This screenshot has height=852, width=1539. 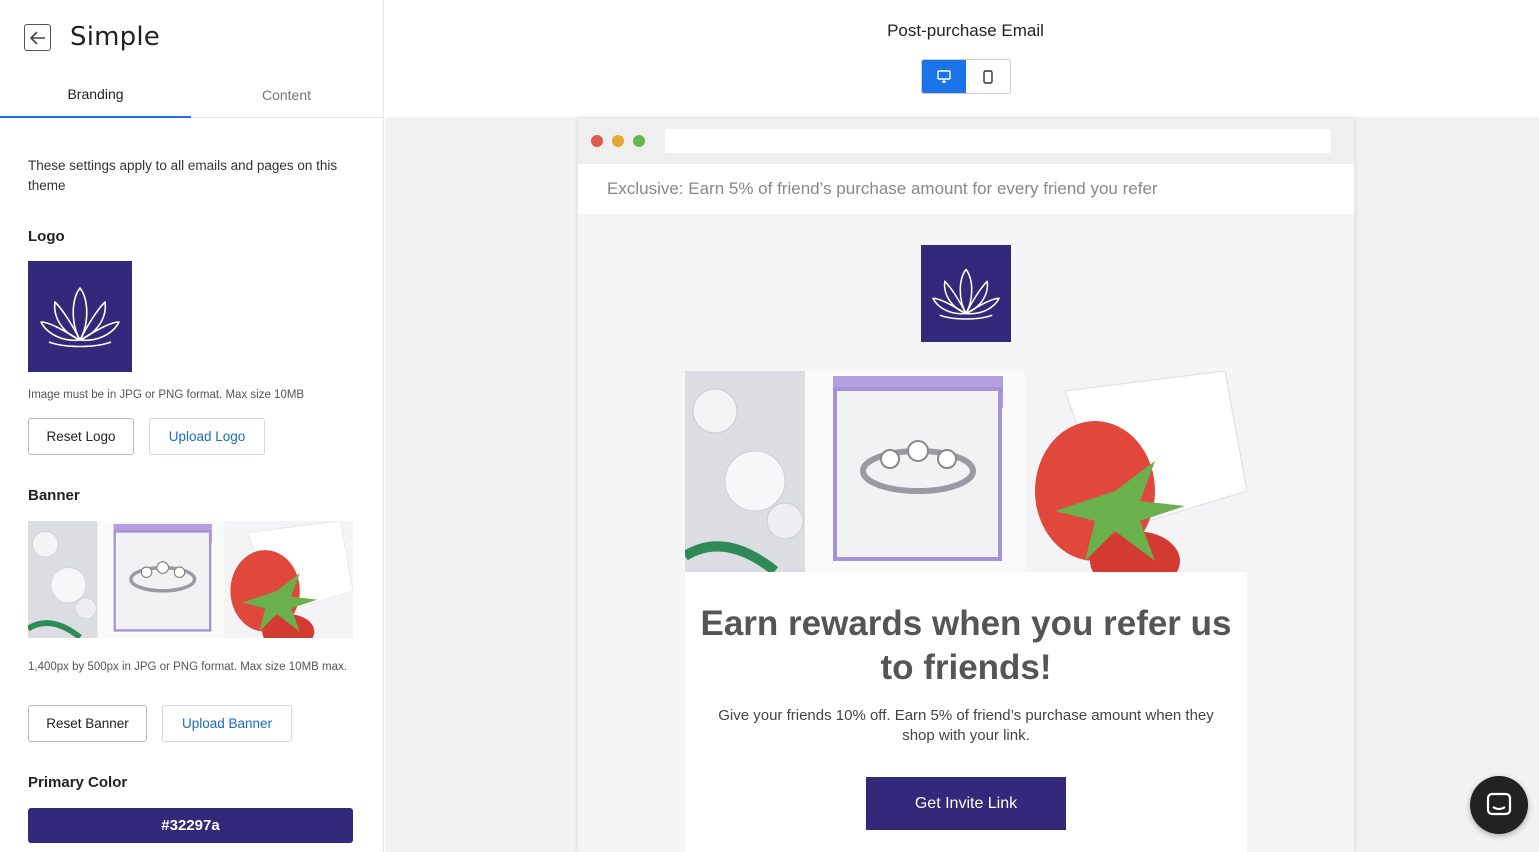 What do you see at coordinates (962, 58) in the screenshot?
I see `preview-header: Post-purchase Email` at bounding box center [962, 58].